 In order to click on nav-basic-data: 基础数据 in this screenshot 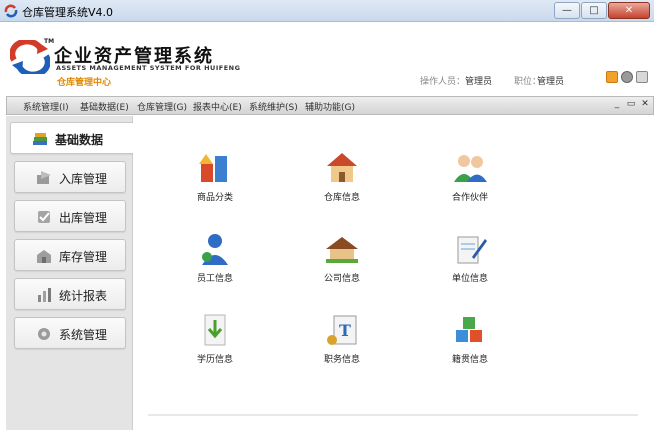, I will do `click(72, 138)`.